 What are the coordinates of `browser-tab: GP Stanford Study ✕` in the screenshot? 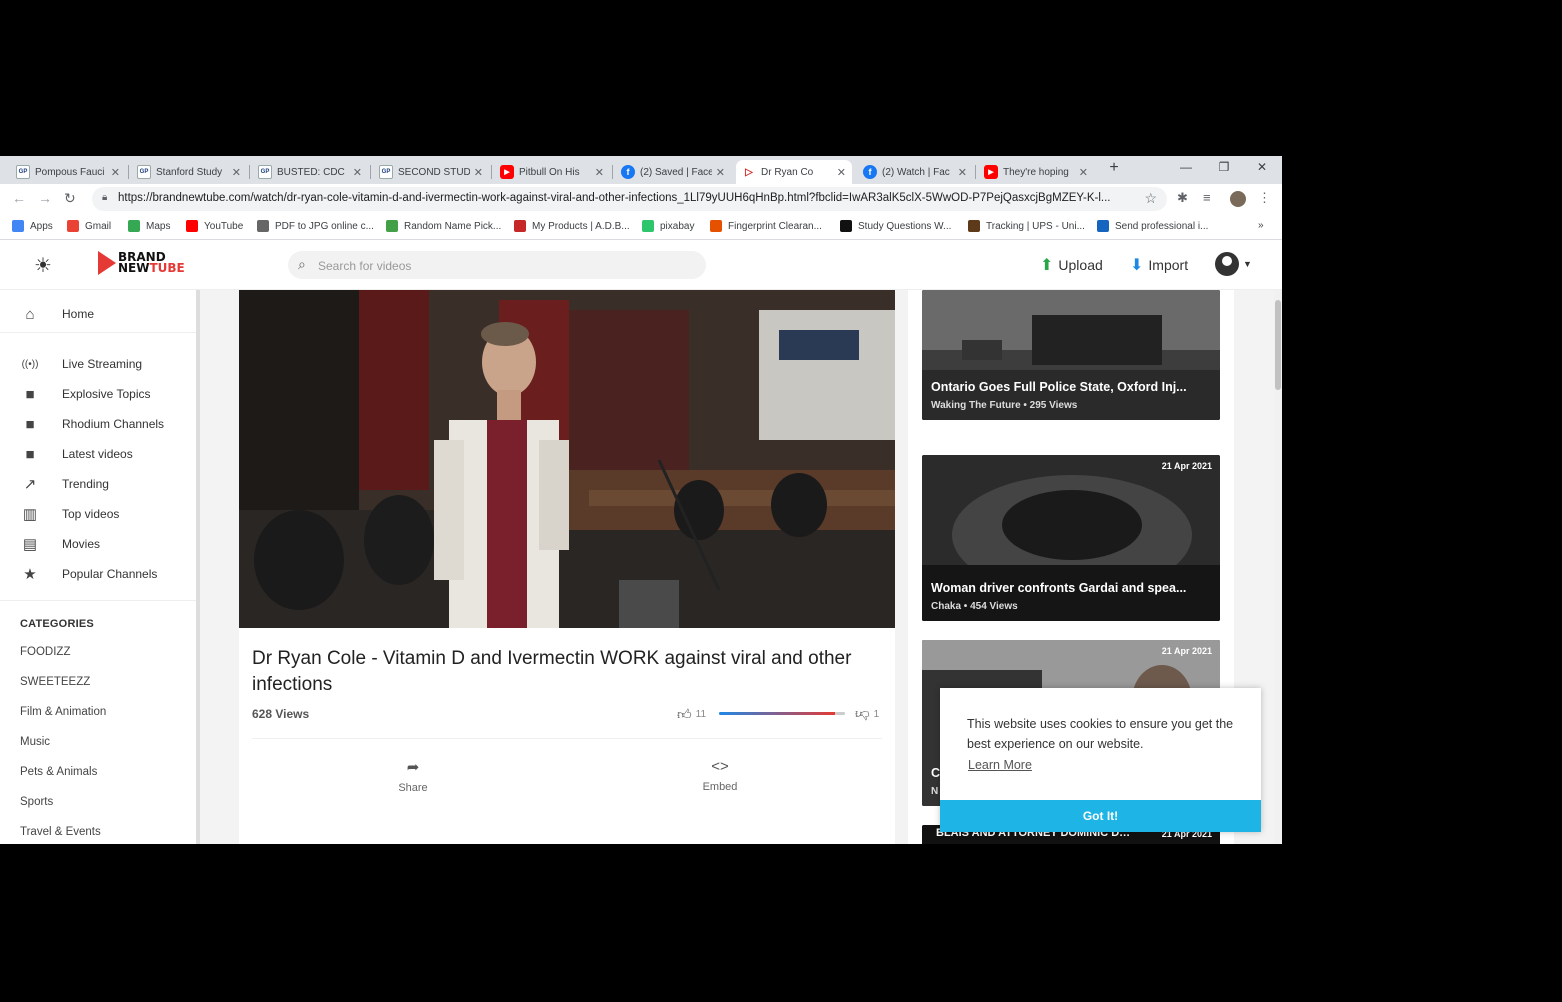 It's located at (189, 172).